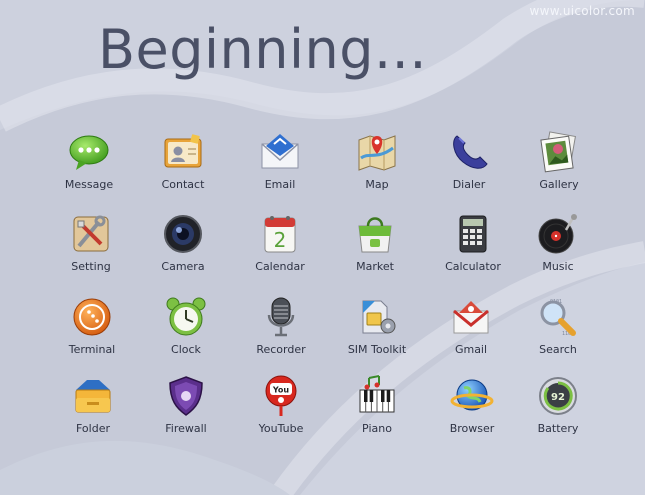 The image size is (645, 495). What do you see at coordinates (89, 152) in the screenshot?
I see `message-icon` at bounding box center [89, 152].